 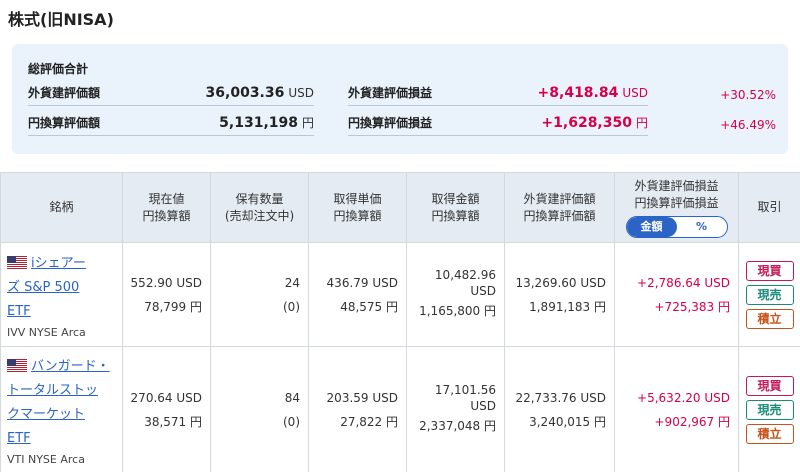 I want to click on cost-total-cell: 10,482.96 USD 1,165,800 円, so click(x=455, y=294).